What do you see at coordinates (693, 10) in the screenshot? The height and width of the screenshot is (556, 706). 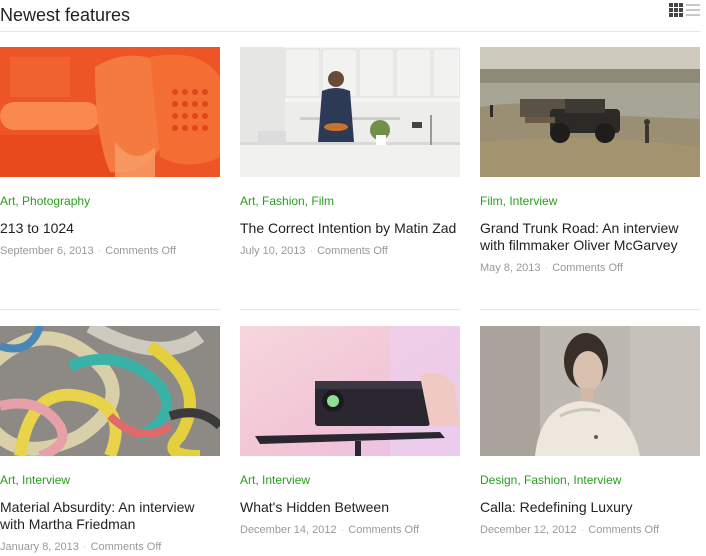 I see `list-view-icon` at bounding box center [693, 10].